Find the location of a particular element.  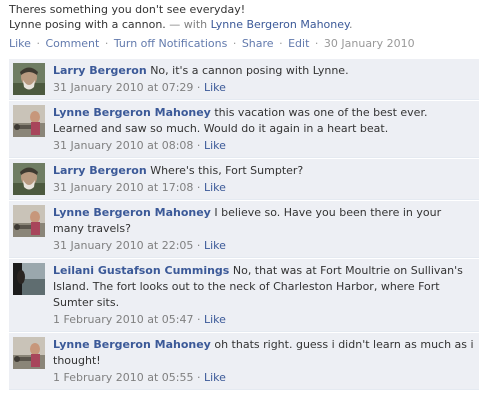

comment-timestamp: 31 January 2010 at 22:05 is located at coordinates (123, 245).